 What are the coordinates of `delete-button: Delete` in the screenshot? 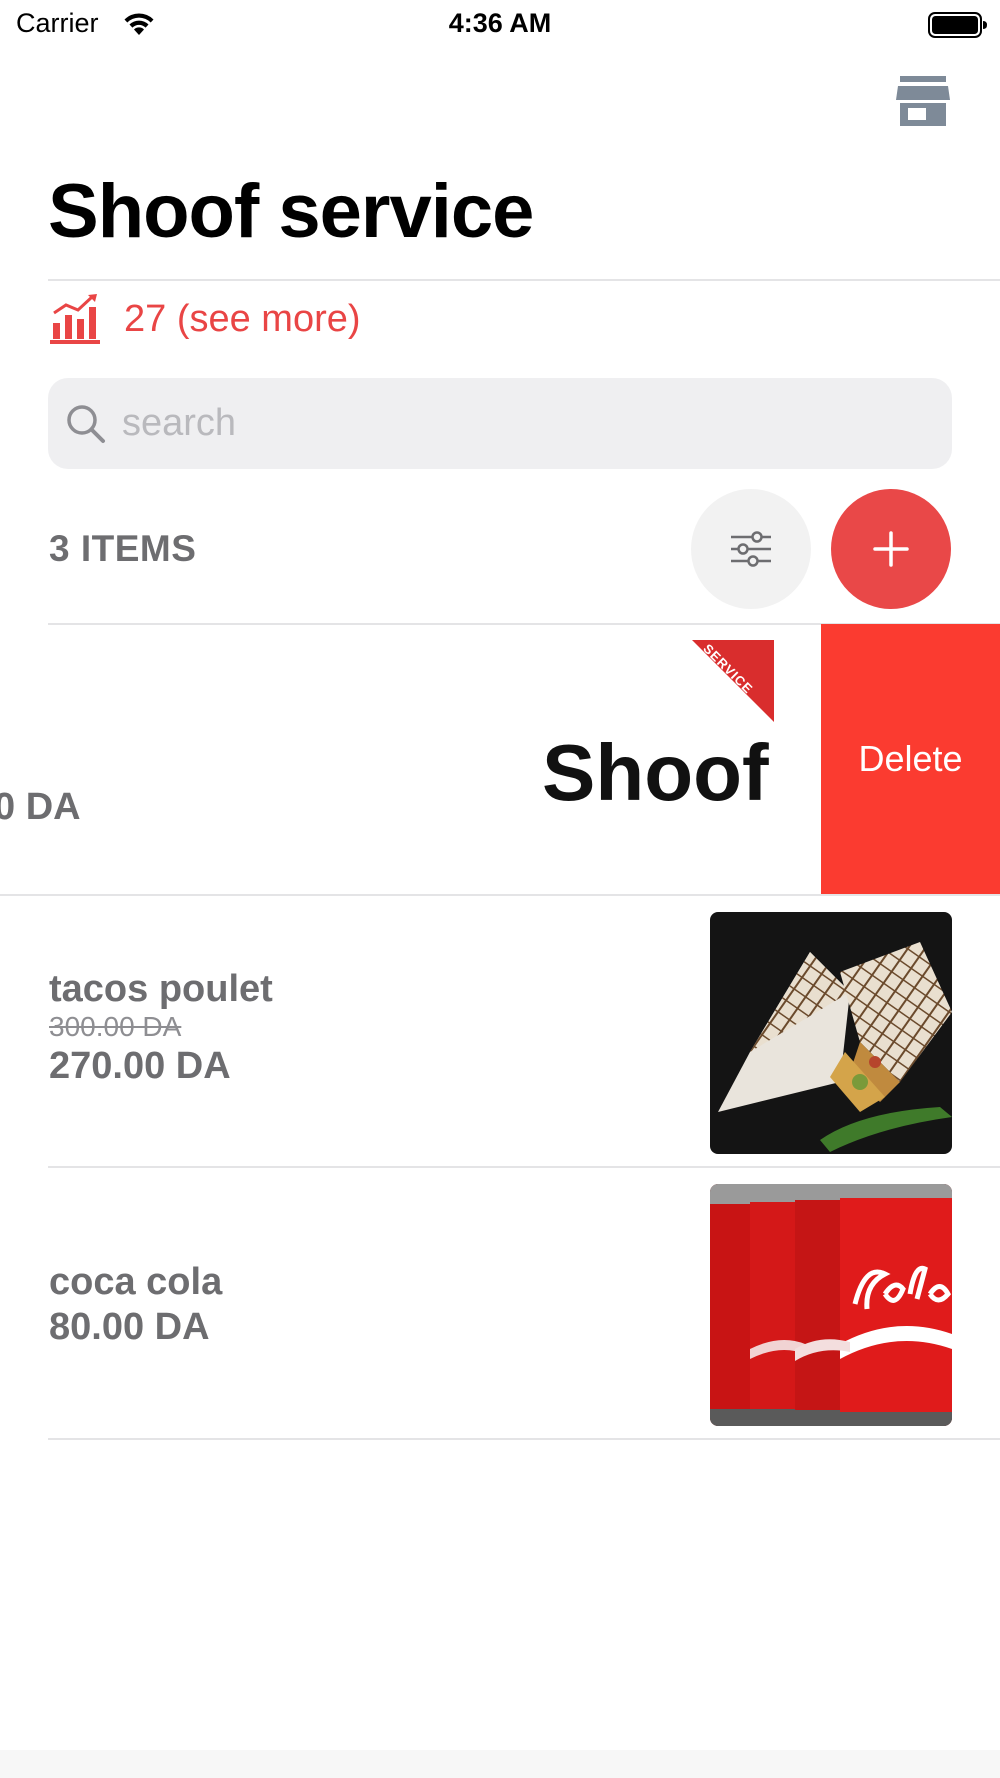 It's located at (910, 759).